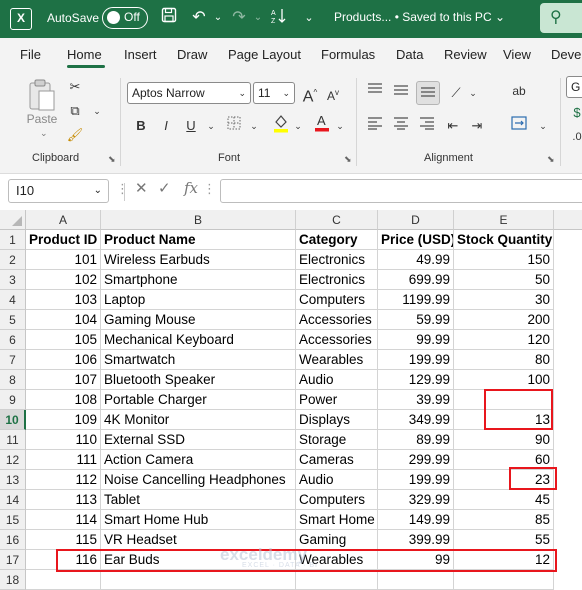  What do you see at coordinates (198, 500) in the screenshot?
I see `table-cell: Tablet` at bounding box center [198, 500].